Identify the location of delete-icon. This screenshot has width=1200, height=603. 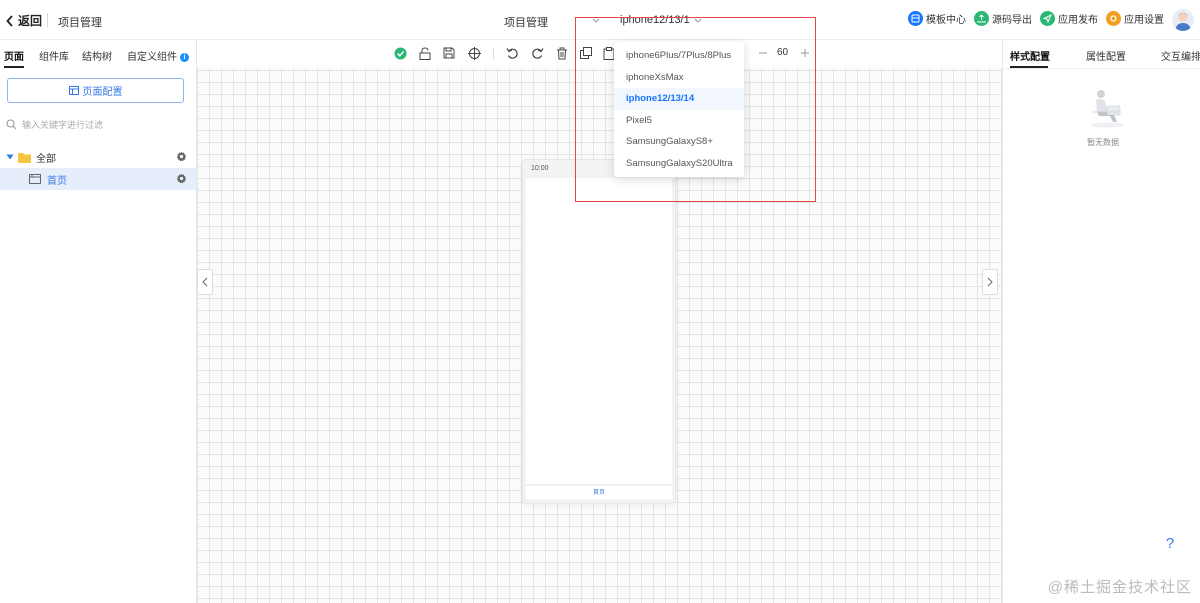
(562, 53).